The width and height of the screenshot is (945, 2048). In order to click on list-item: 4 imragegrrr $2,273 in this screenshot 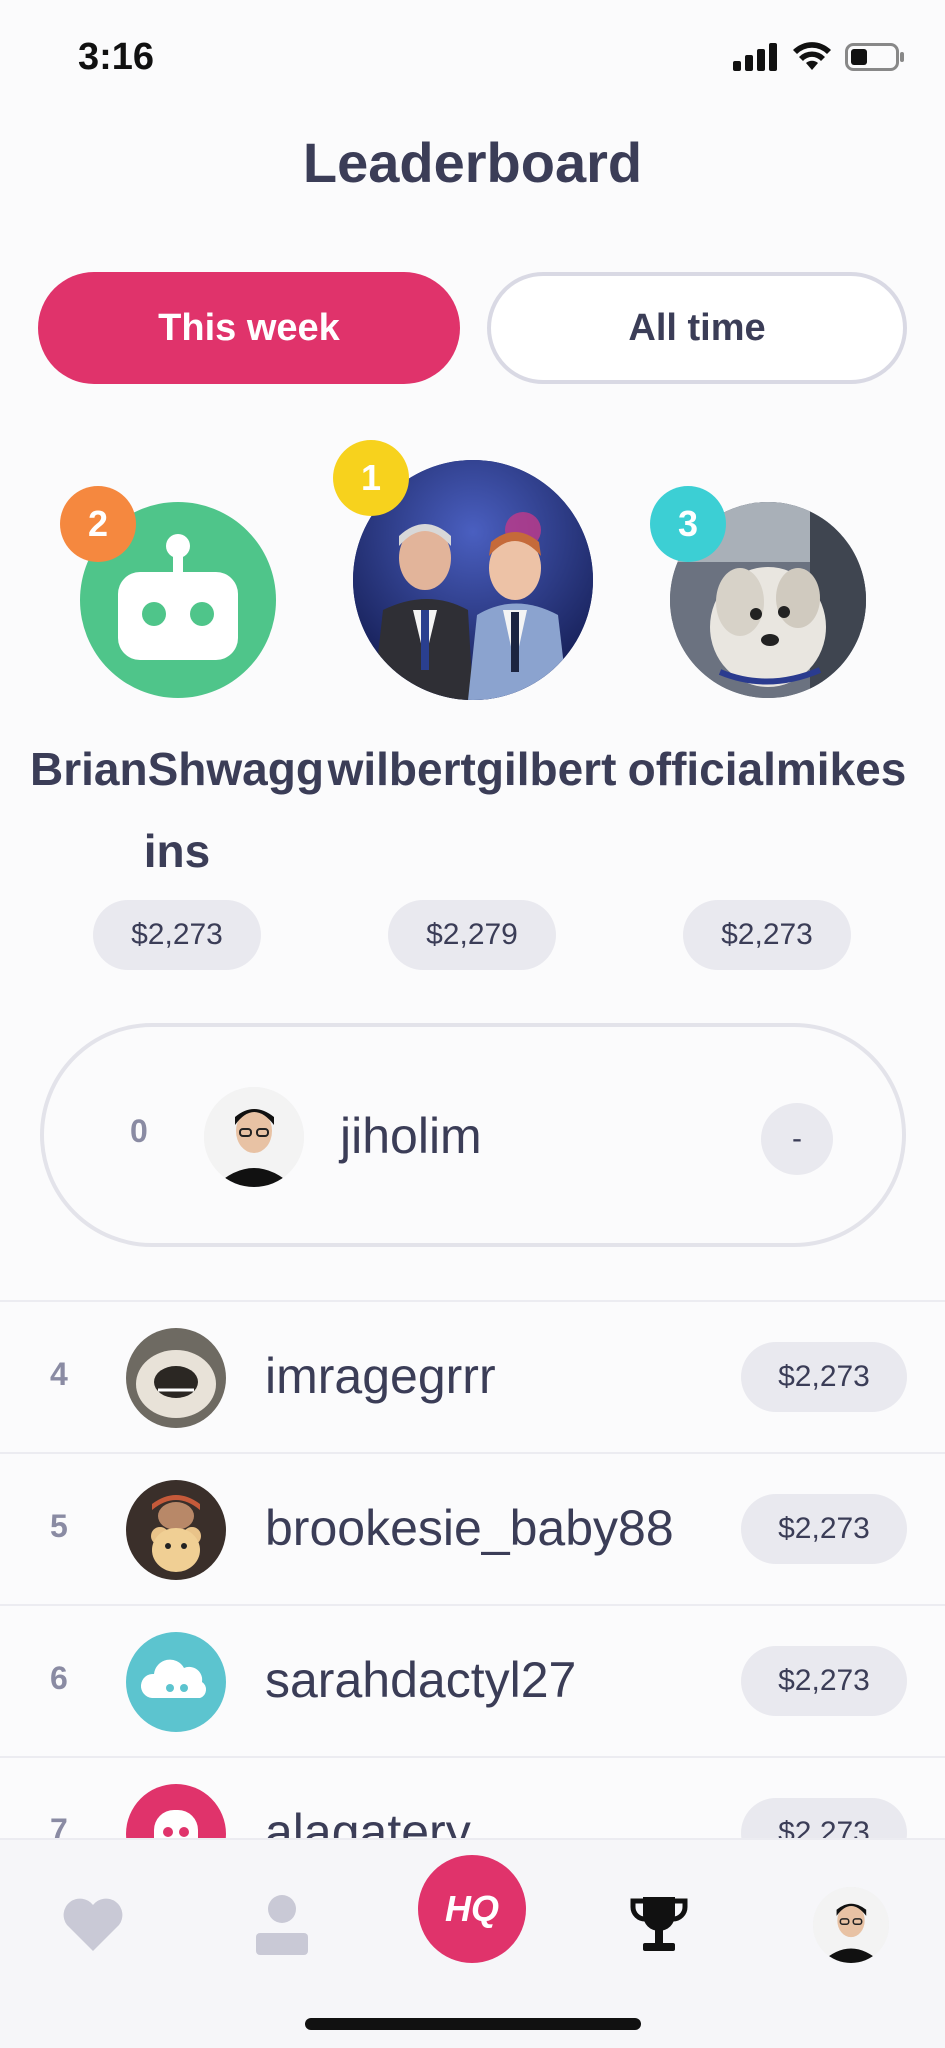, I will do `click(472, 1376)`.